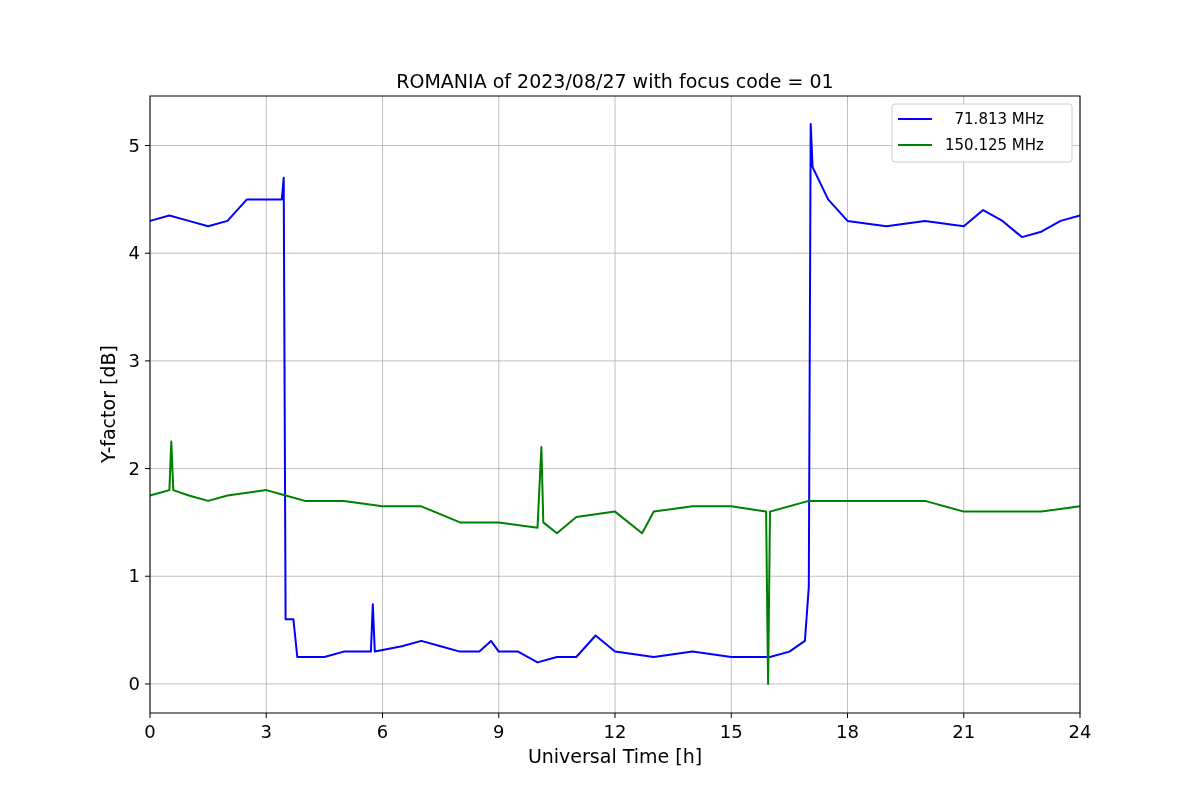 This screenshot has width=1200, height=800. Describe the element at coordinates (964, 731) in the screenshot. I see `x-tick-label: 21` at that location.